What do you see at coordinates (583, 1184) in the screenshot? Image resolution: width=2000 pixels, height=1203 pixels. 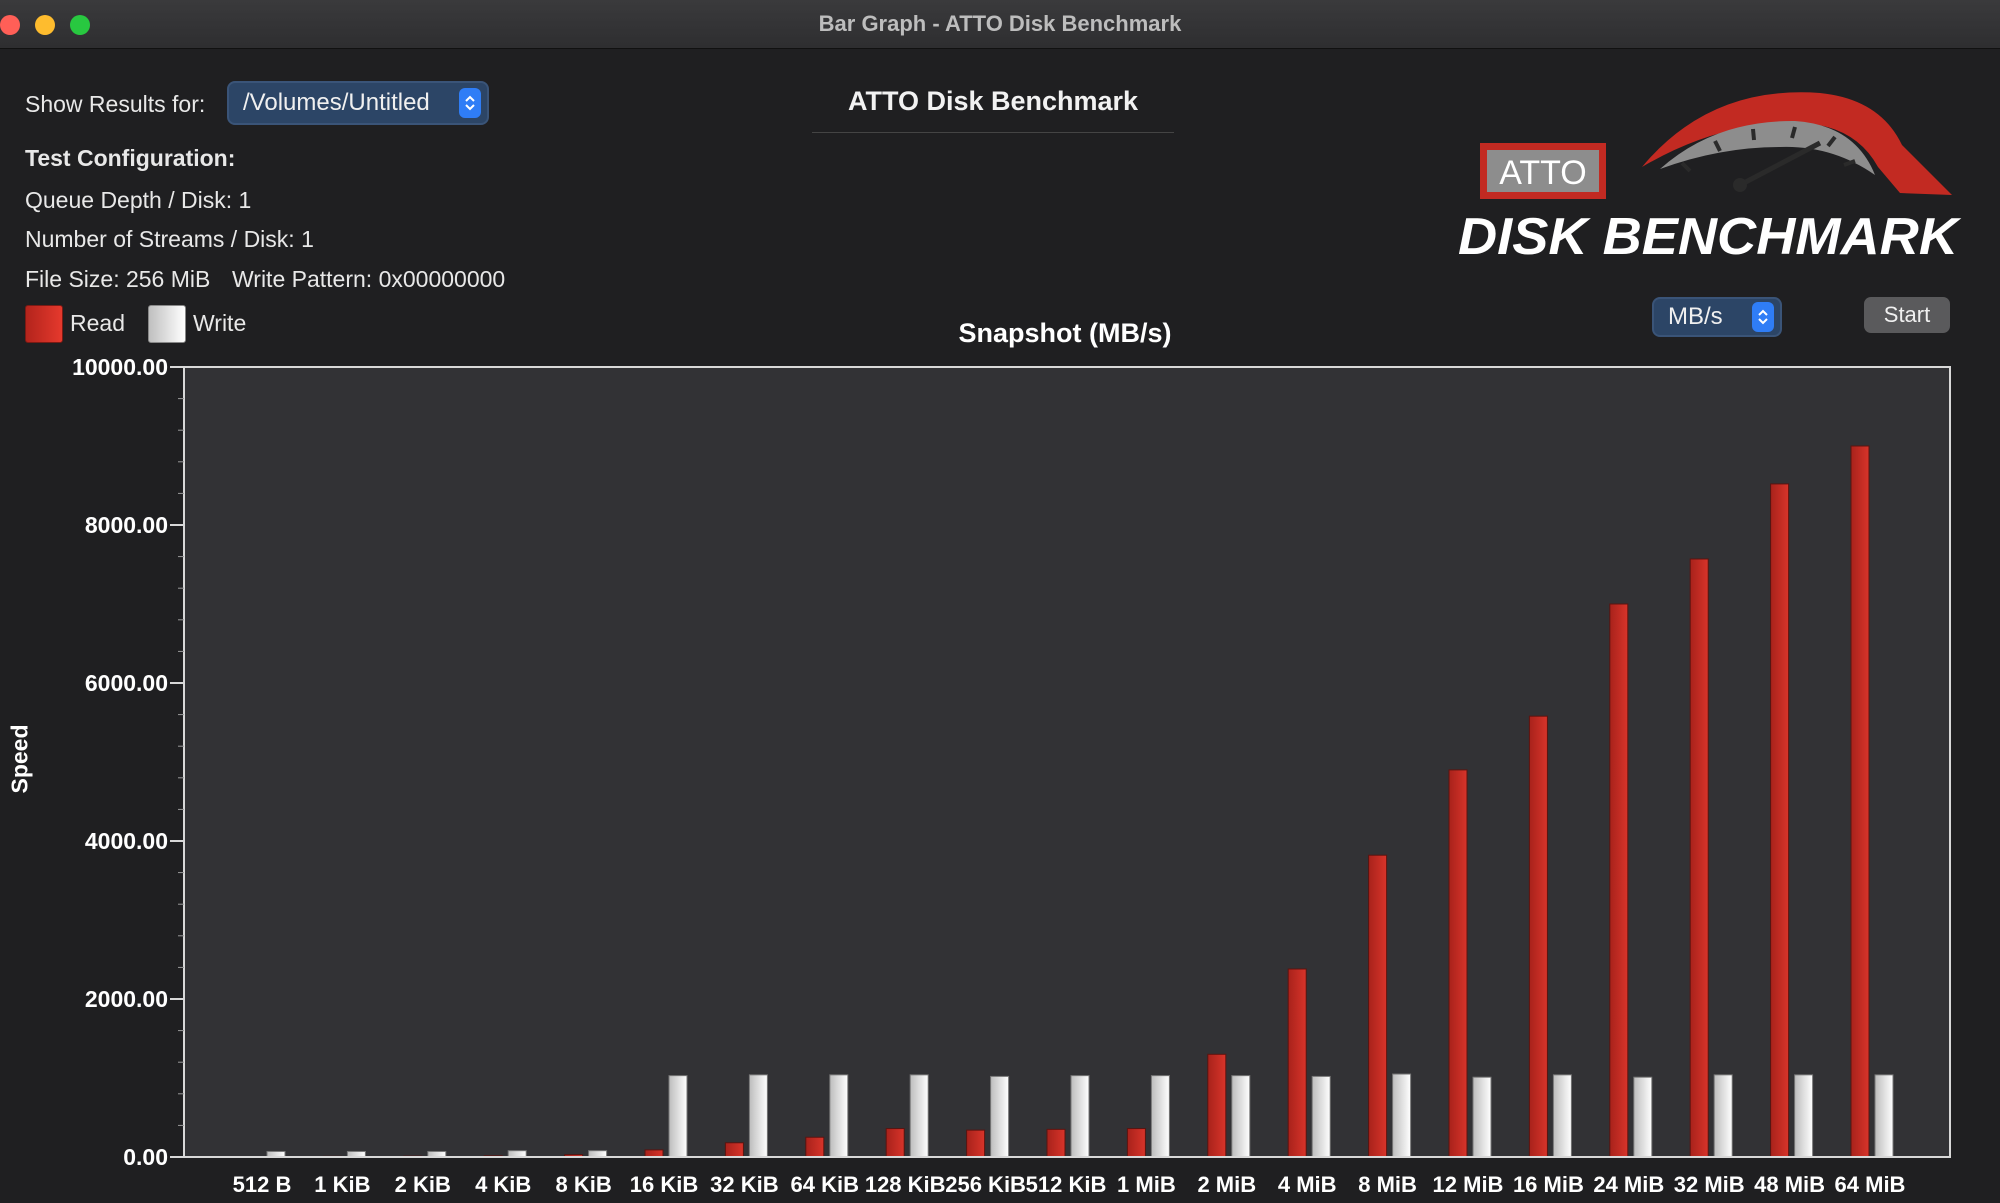 I see `x-tick-label: 8 KiB` at bounding box center [583, 1184].